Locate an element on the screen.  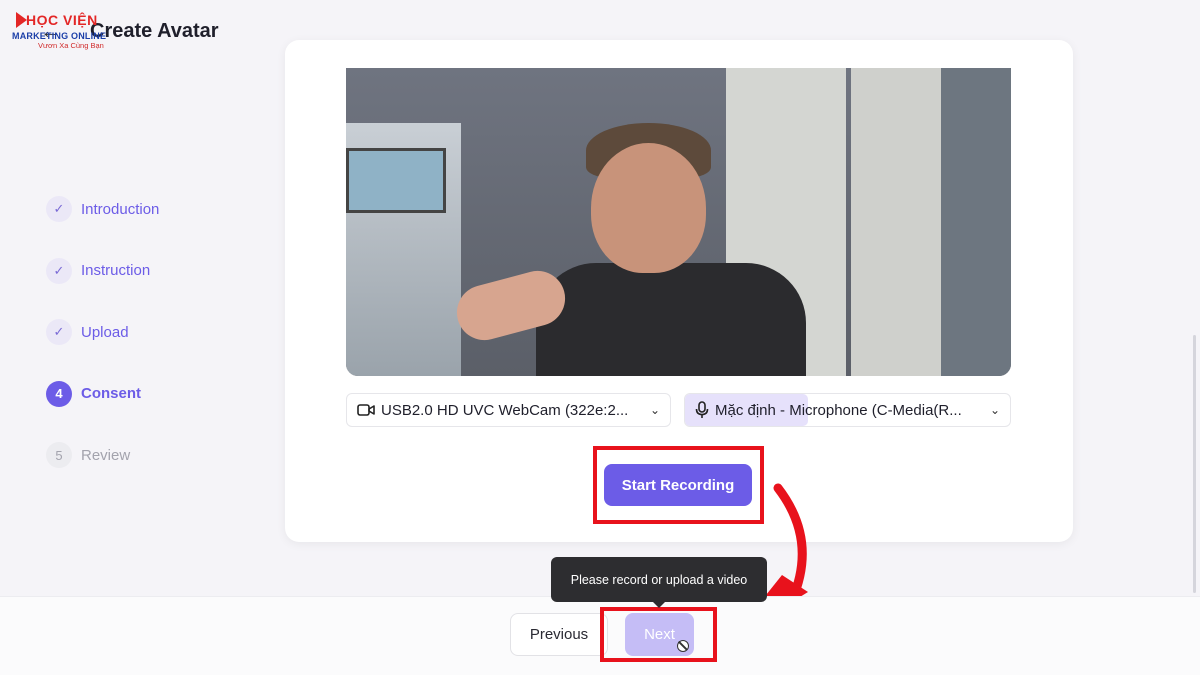
annotation-highlight-box is located at coordinates (658, 634).